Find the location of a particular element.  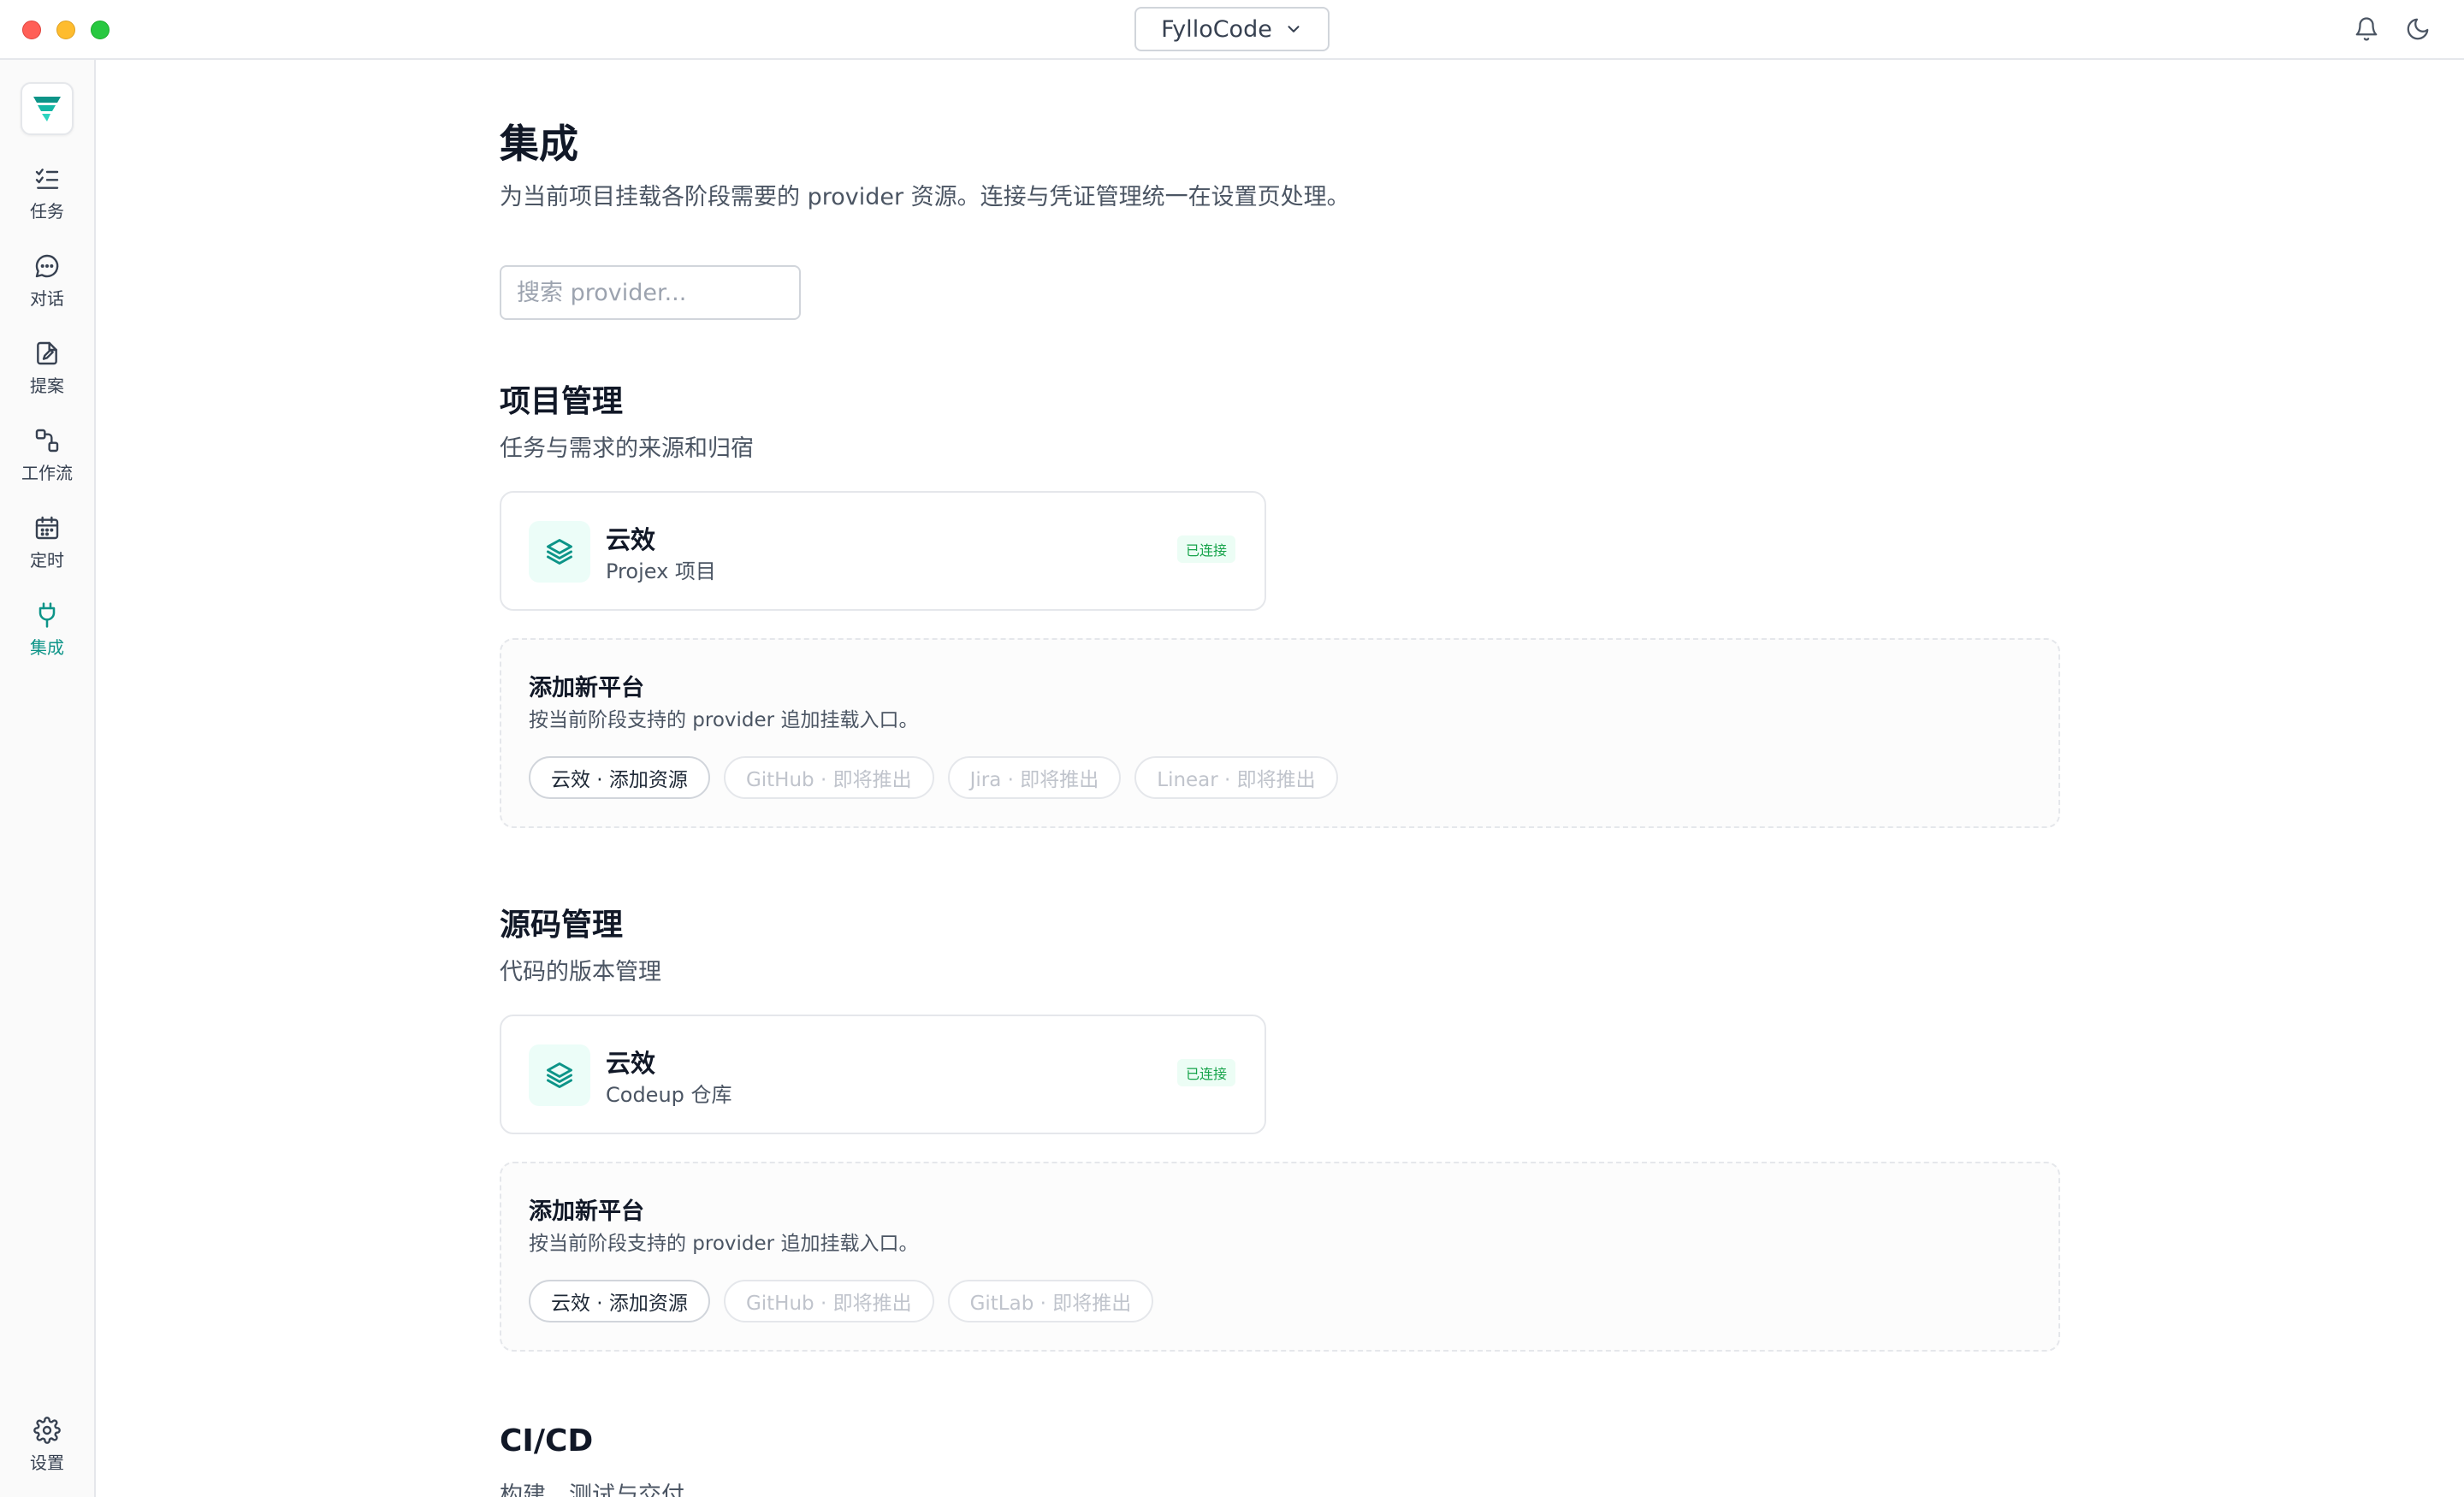

section-subtitle-cicd: 构建、测试与交付 is located at coordinates (592, 1489).